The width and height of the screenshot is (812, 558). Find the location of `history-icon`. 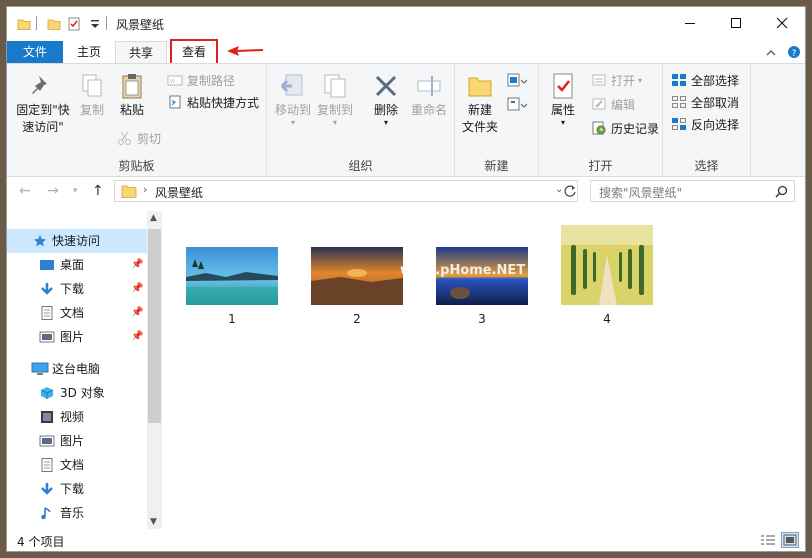

history-icon is located at coordinates (599, 128).